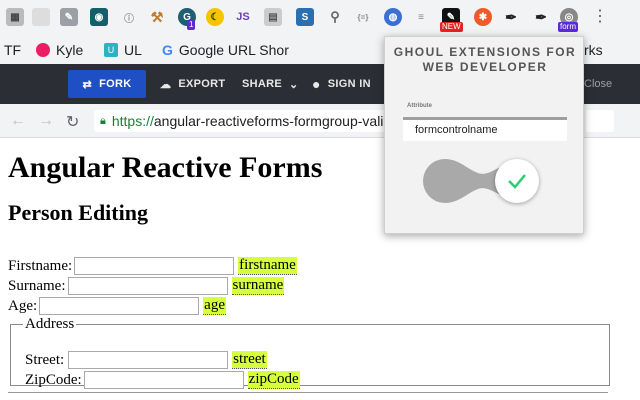 Image resolution: width=640 pixels, height=400 pixels. Describe the element at coordinates (305, 17) in the screenshot. I see `s-extension-icon: S` at that location.